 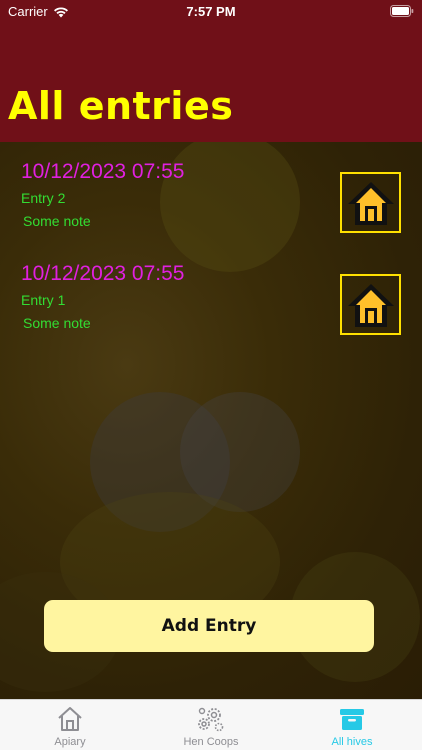 I want to click on entry-title: Entry 1, so click(x=43, y=300).